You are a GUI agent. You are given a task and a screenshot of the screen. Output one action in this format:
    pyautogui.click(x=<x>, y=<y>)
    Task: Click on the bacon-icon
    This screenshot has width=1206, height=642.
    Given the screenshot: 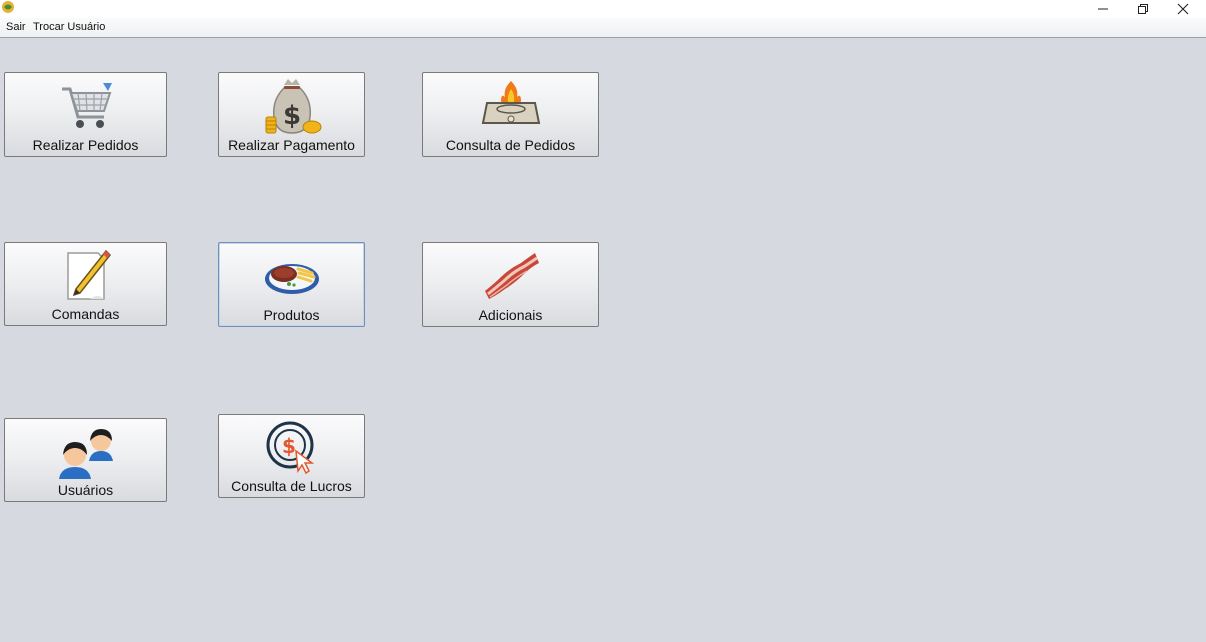 What is the action you would take?
    pyautogui.click(x=511, y=276)
    